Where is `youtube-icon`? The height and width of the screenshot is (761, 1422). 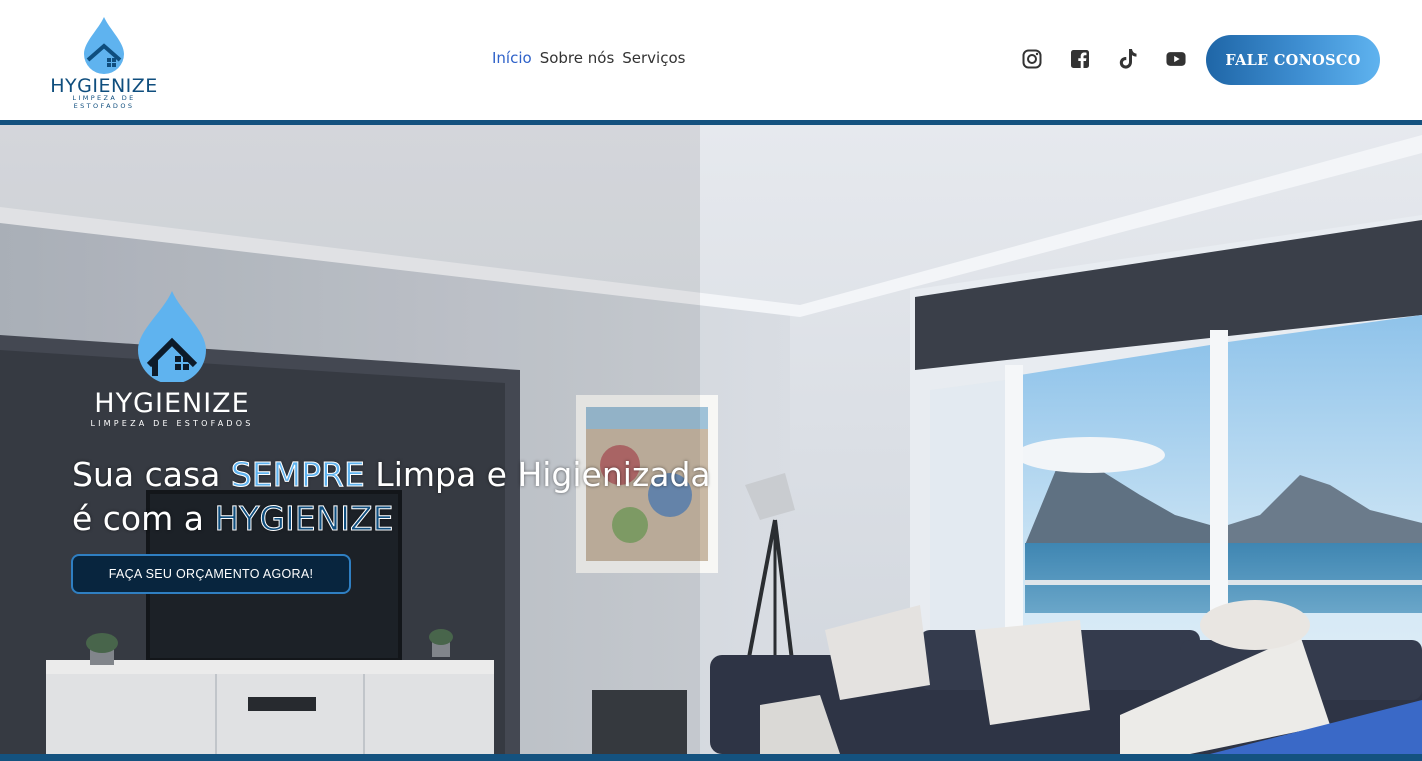 youtube-icon is located at coordinates (1176, 59).